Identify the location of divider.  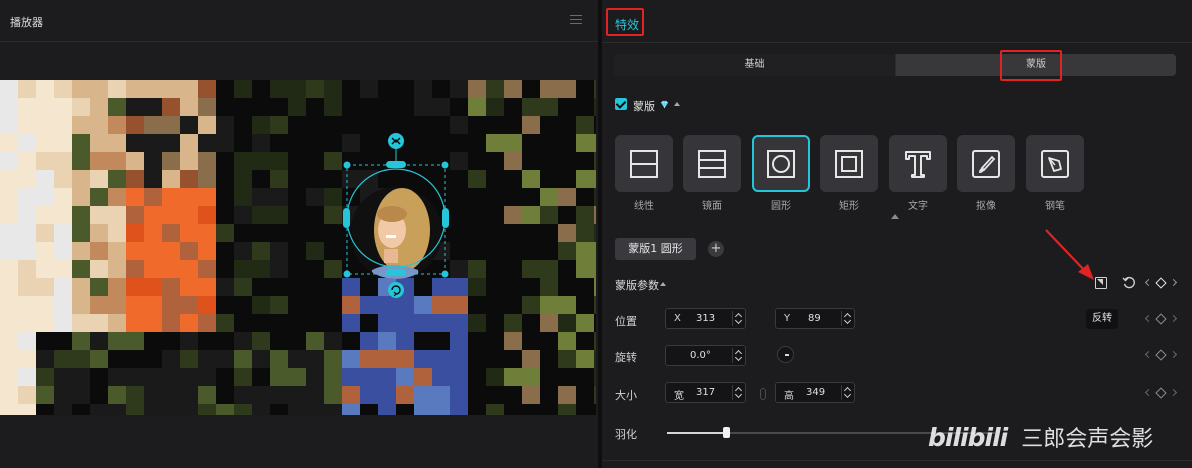
(897, 42).